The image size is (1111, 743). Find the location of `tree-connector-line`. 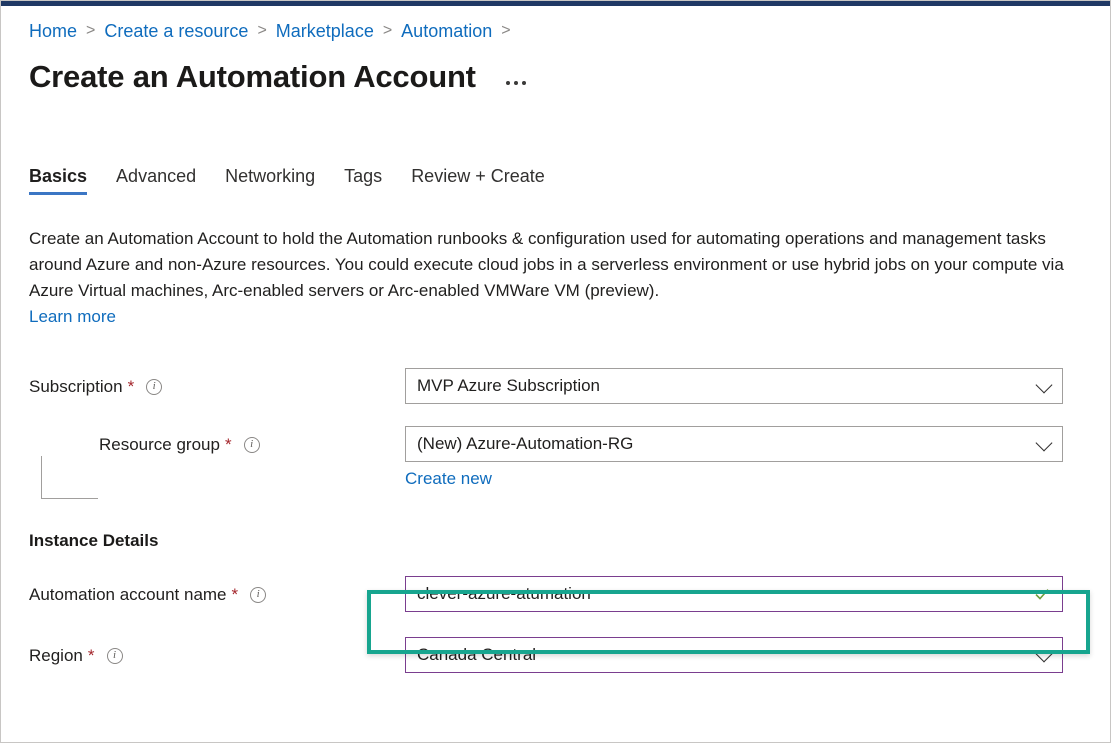

tree-connector-line is located at coordinates (69, 477).